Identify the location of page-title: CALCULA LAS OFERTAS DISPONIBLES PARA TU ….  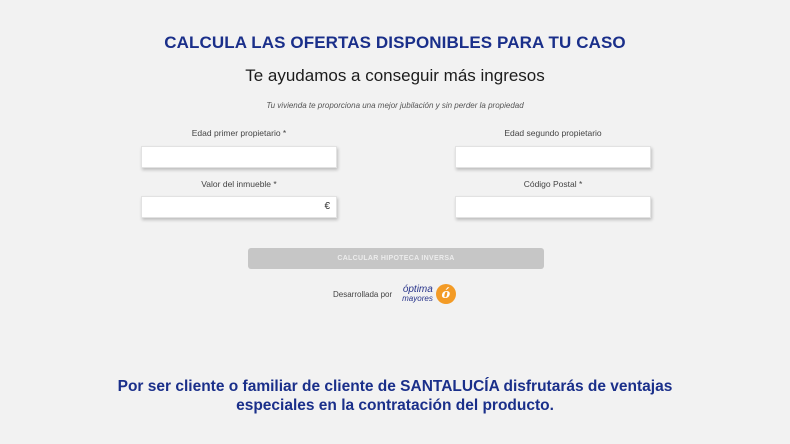
(395, 42).